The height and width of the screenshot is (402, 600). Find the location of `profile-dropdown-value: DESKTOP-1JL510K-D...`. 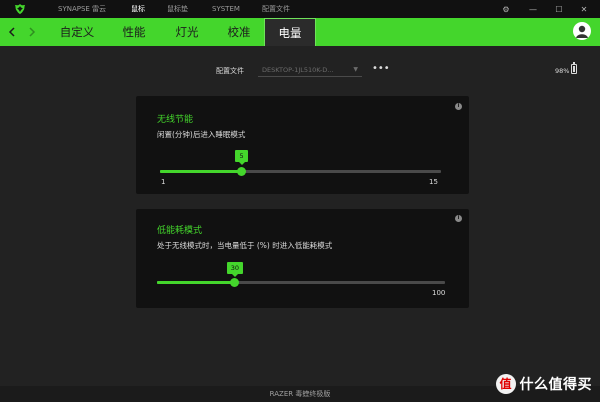

profile-dropdown-value: DESKTOP-1JL510K-D... is located at coordinates (298, 70).